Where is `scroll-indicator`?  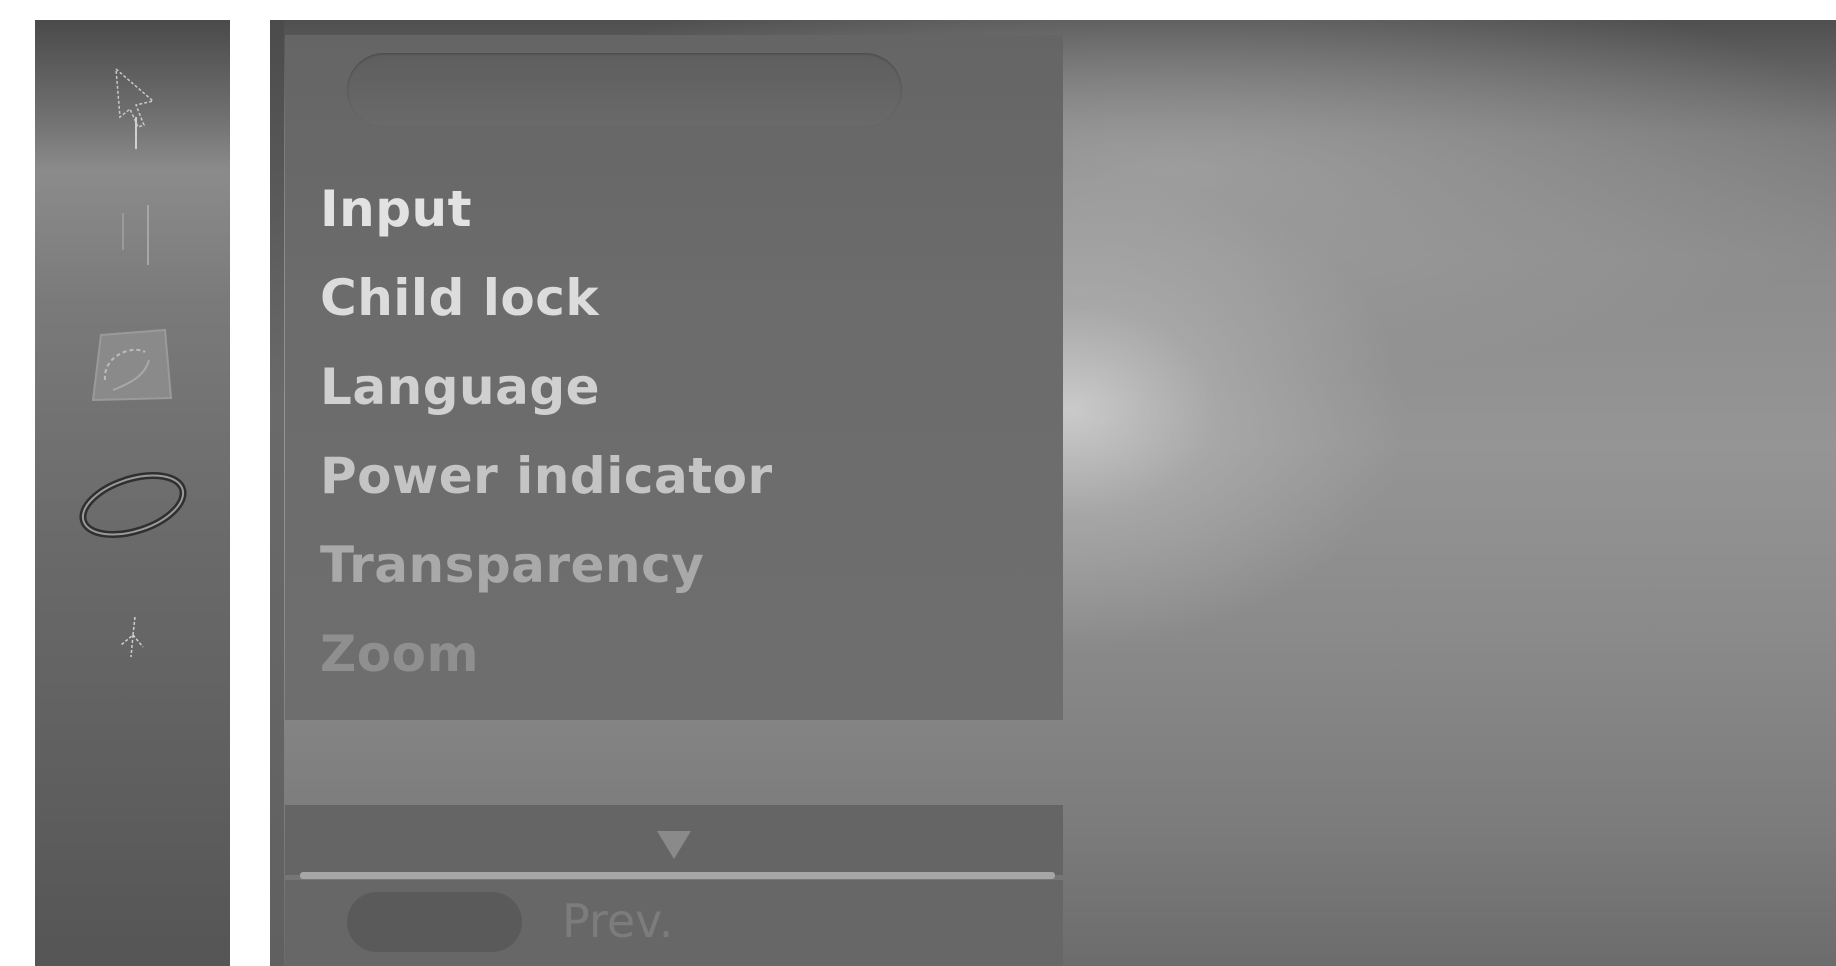
scroll-indicator is located at coordinates (674, 840).